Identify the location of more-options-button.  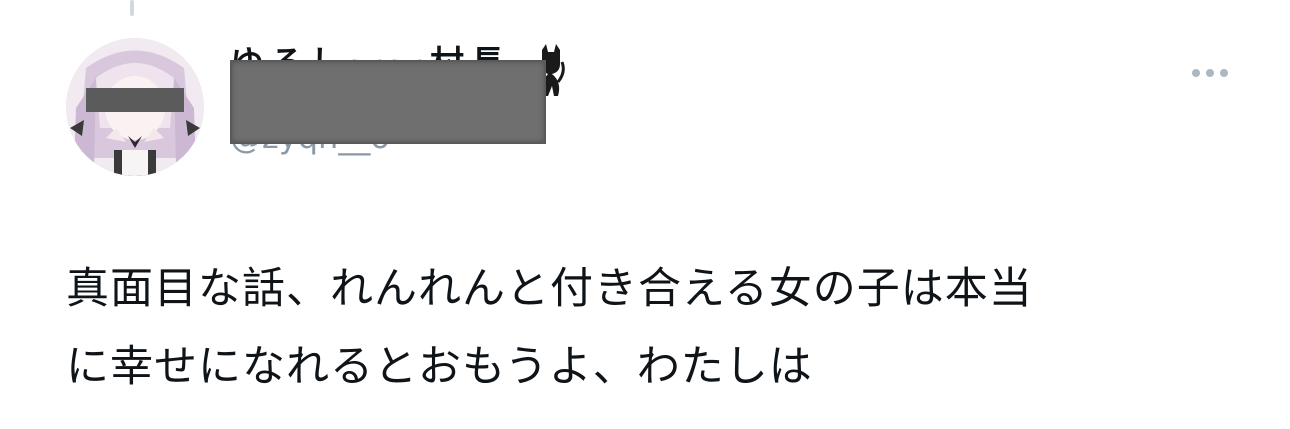
(1210, 73).